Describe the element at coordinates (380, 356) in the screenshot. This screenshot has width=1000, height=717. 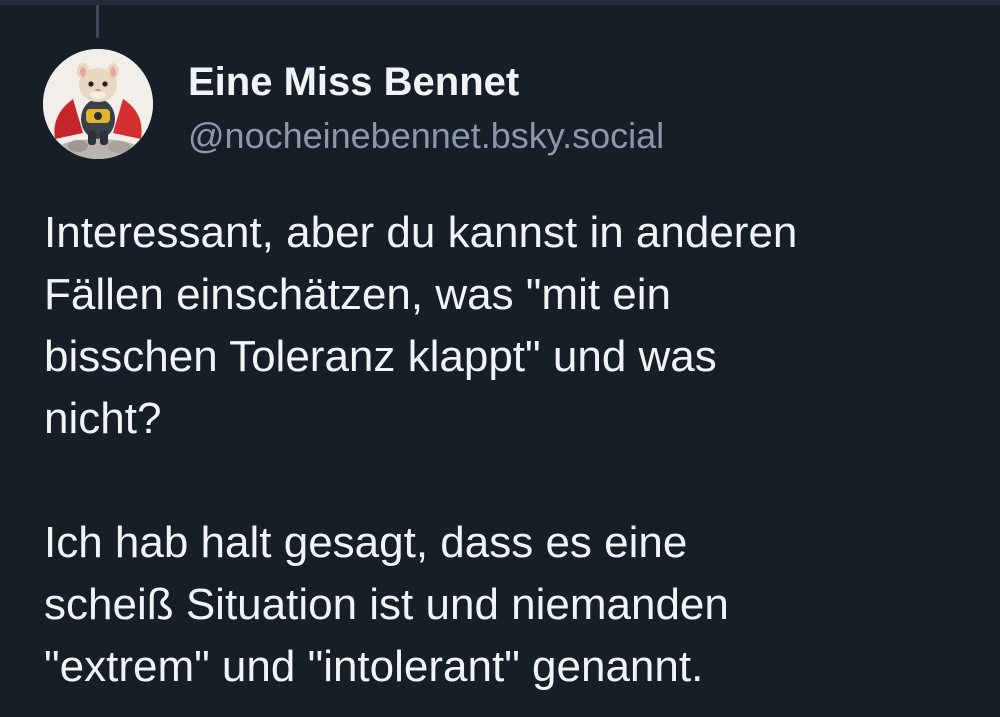
I see `post-text-line: bisschen Toleranz klappt" und was` at that location.